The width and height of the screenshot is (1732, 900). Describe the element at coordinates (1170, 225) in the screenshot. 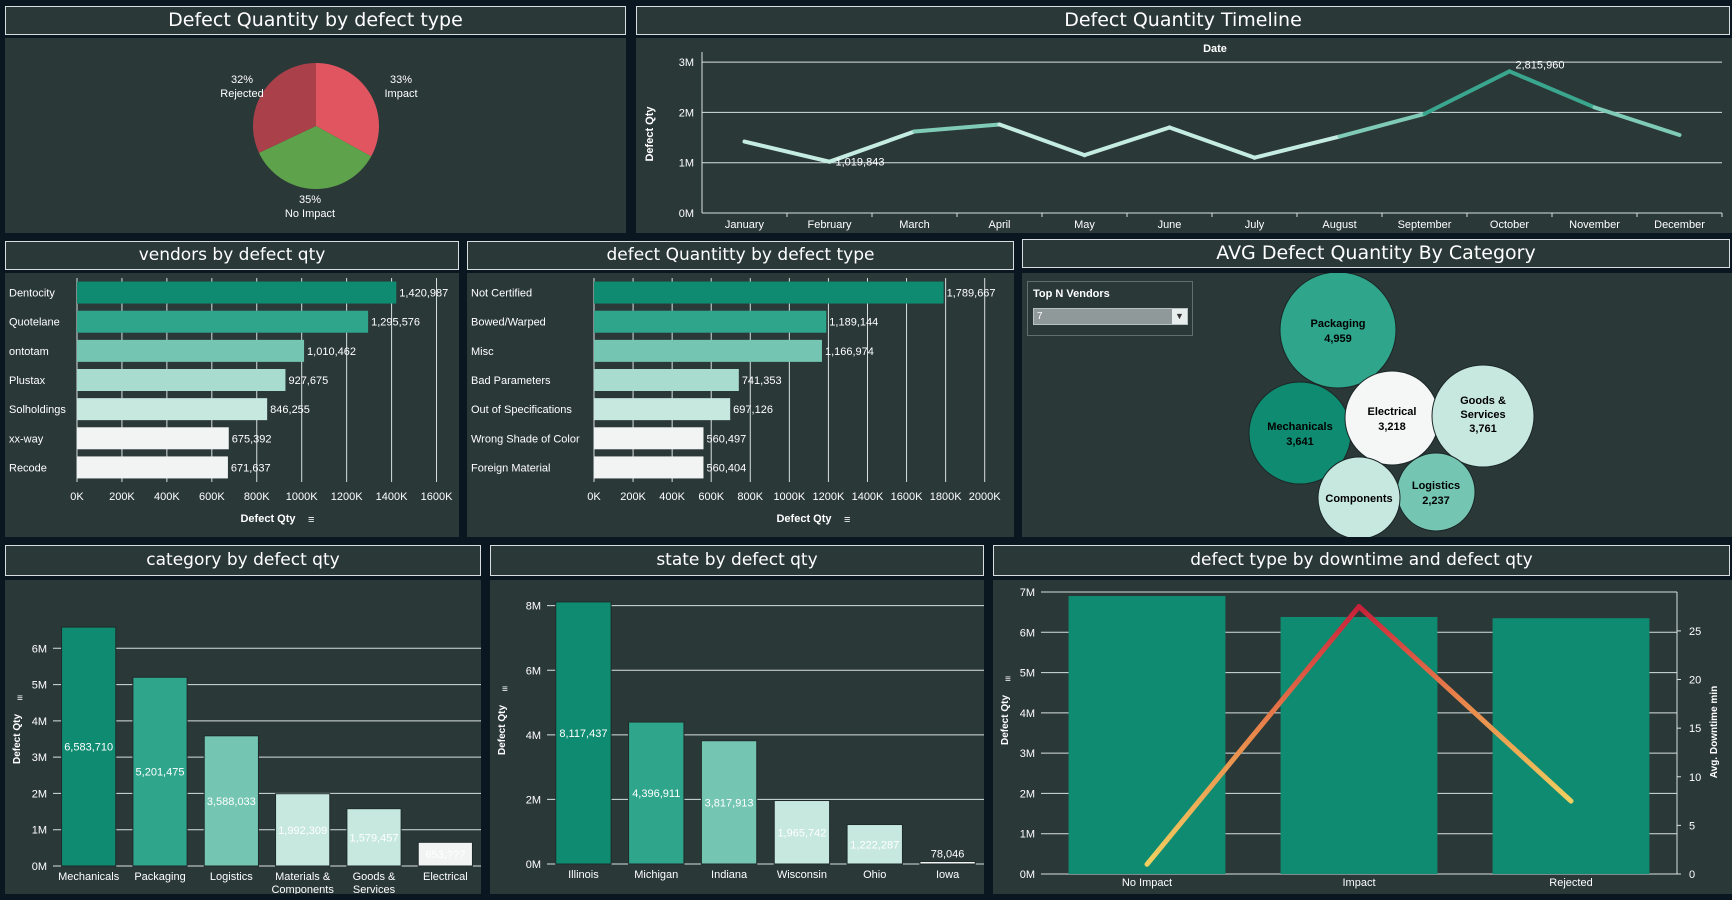

I see `timeline-x-tick: June` at that location.